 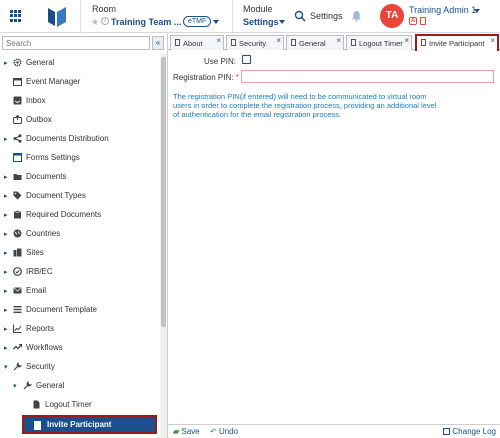 What do you see at coordinates (95, 22) in the screenshot?
I see `star-icon: ★` at bounding box center [95, 22].